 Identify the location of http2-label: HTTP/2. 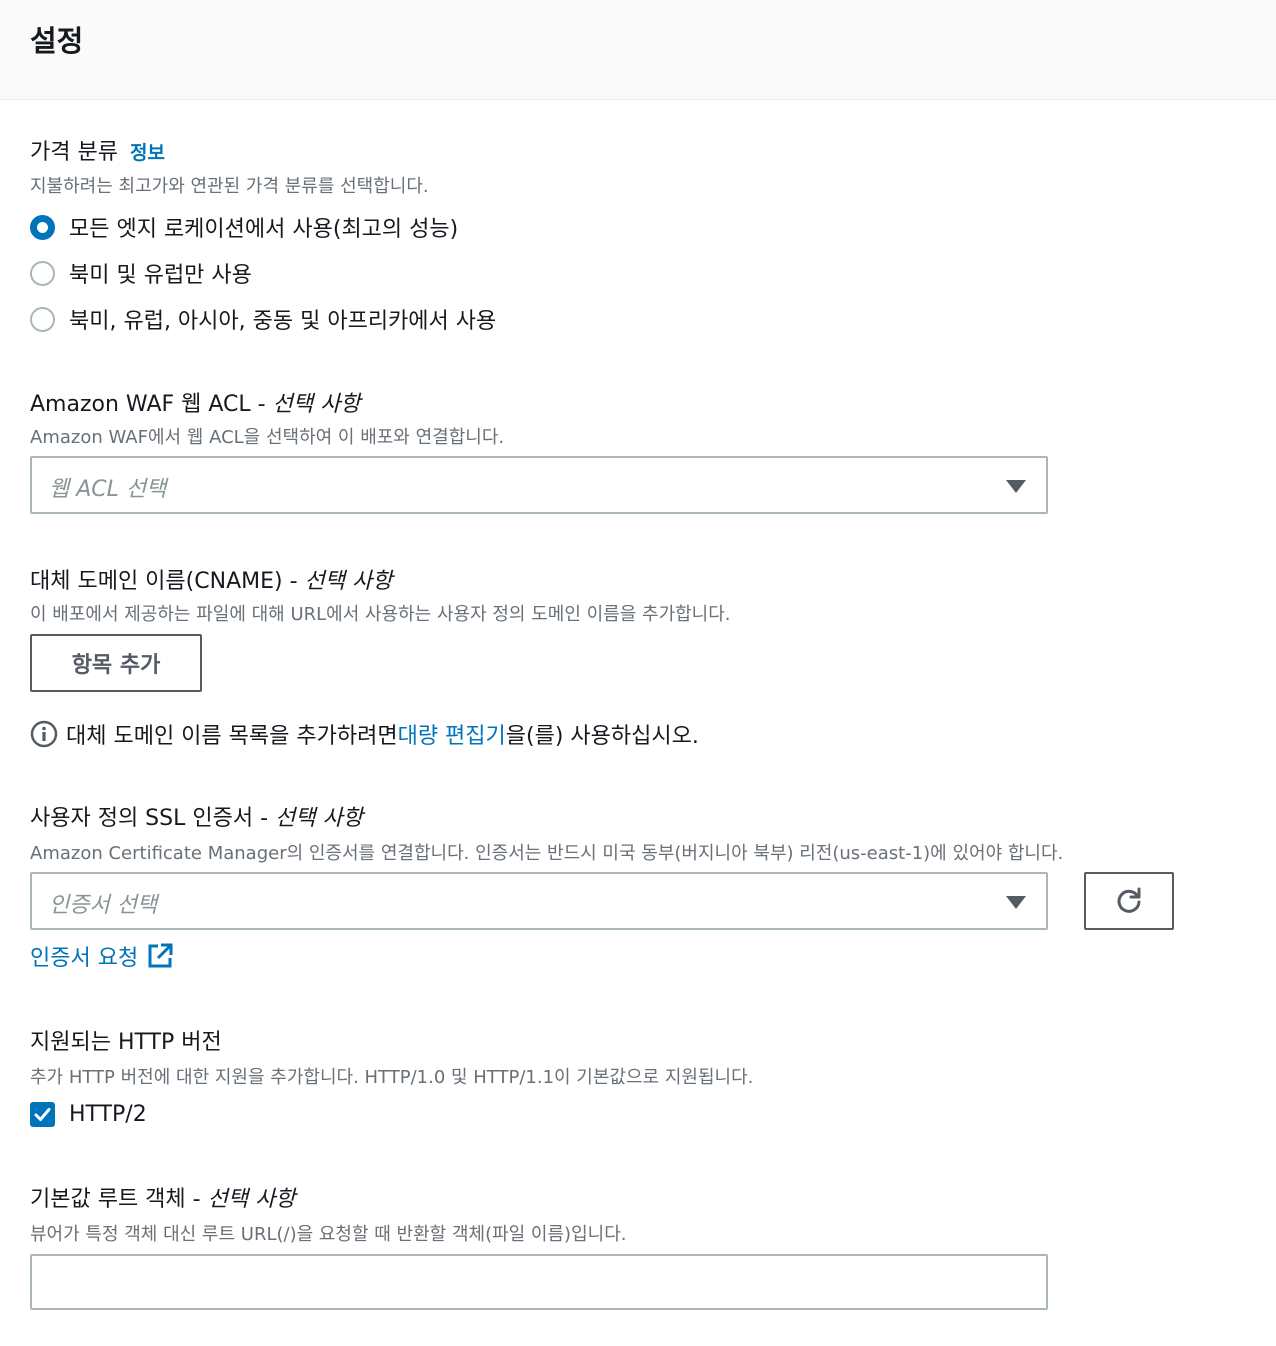
(108, 1114).